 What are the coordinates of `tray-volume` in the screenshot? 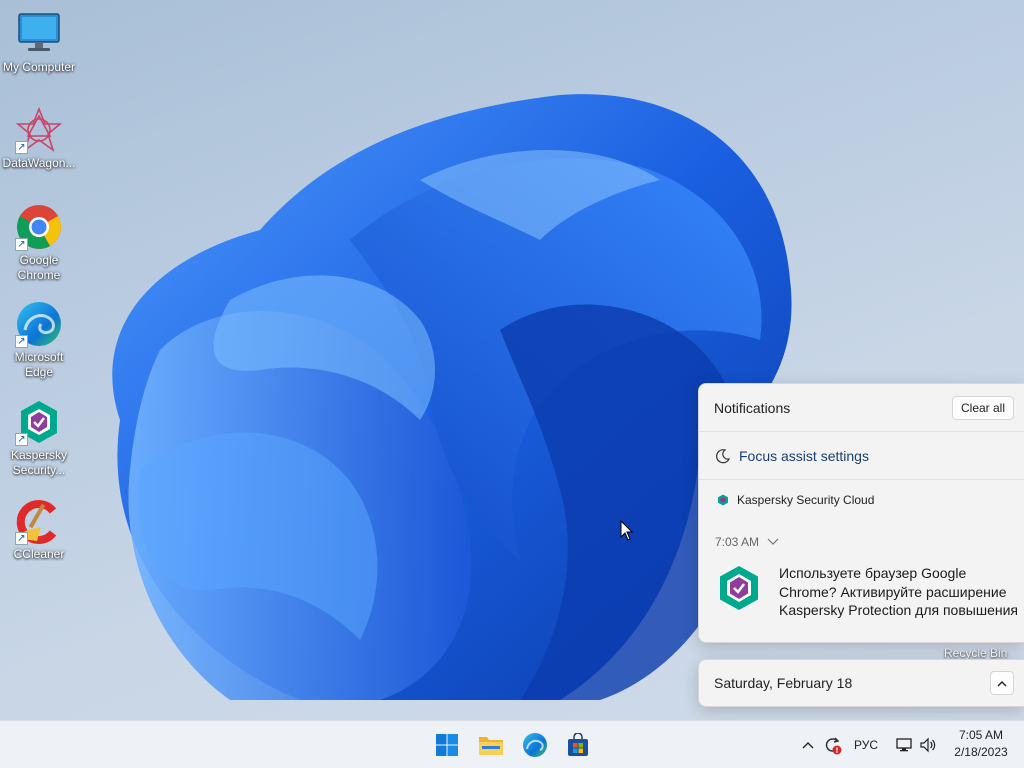 It's located at (928, 745).